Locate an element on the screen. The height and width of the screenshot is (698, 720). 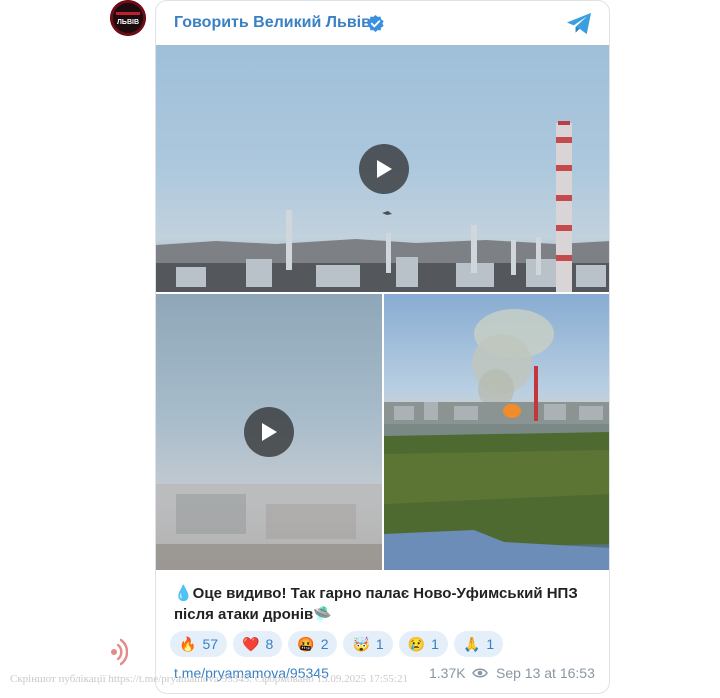
view-count: 1.37K is located at coordinates (458, 673).